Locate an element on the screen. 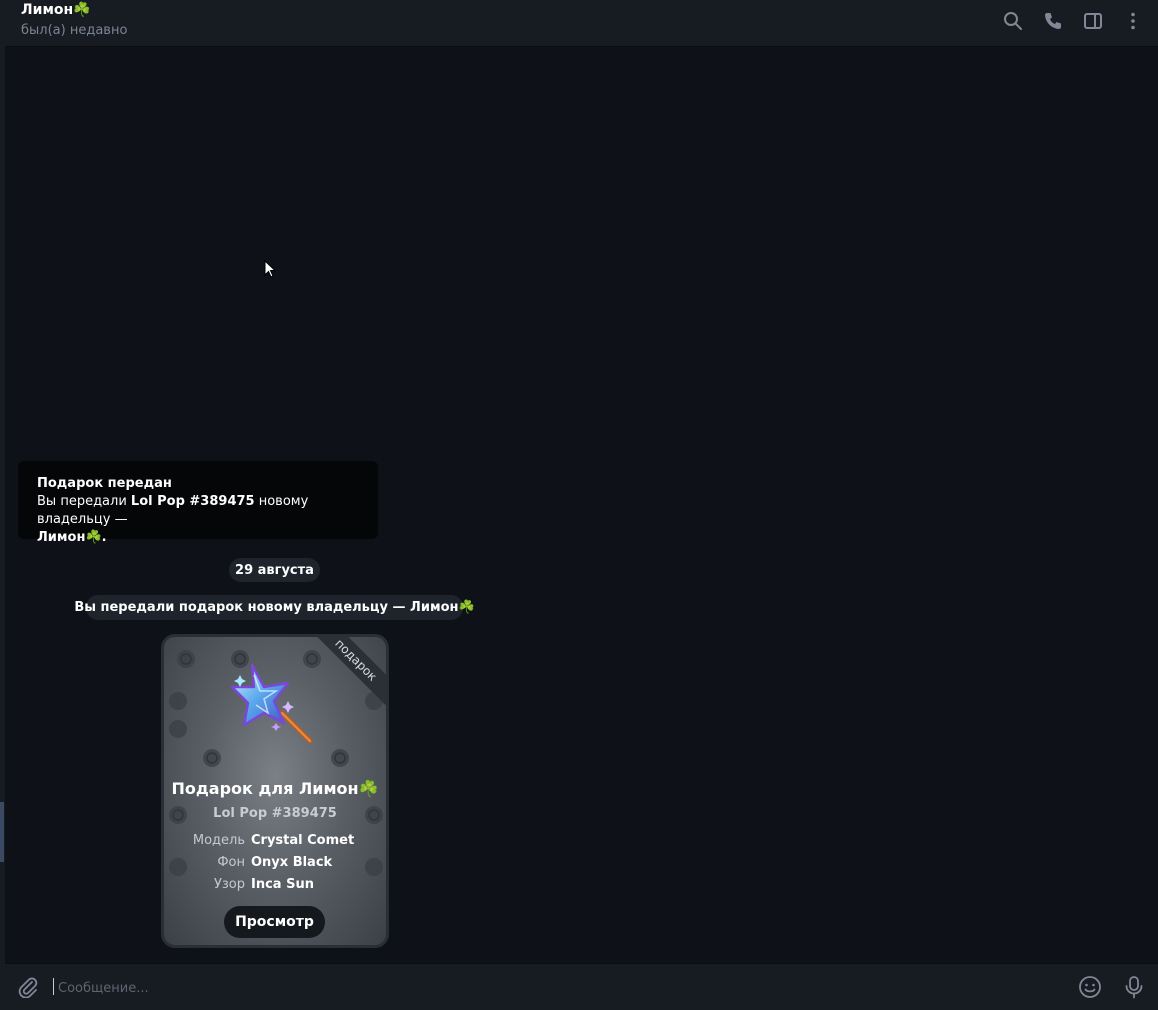  attribute-value: Onyx Black is located at coordinates (292, 862).